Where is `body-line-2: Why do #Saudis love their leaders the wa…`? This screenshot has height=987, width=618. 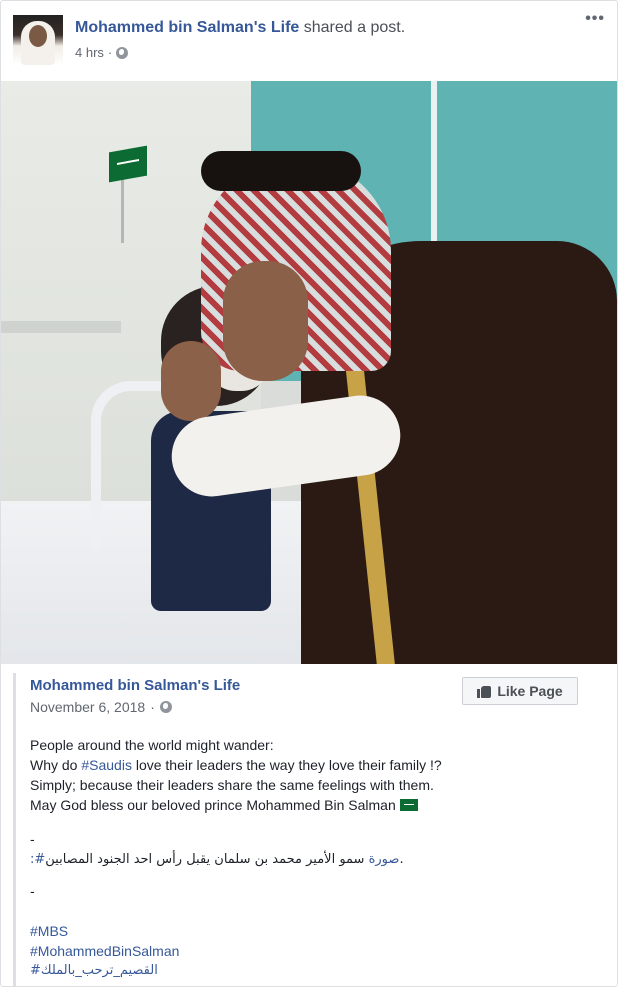
body-line-2: Why do #Saudis love their leaders the wa… is located at coordinates (310, 765).